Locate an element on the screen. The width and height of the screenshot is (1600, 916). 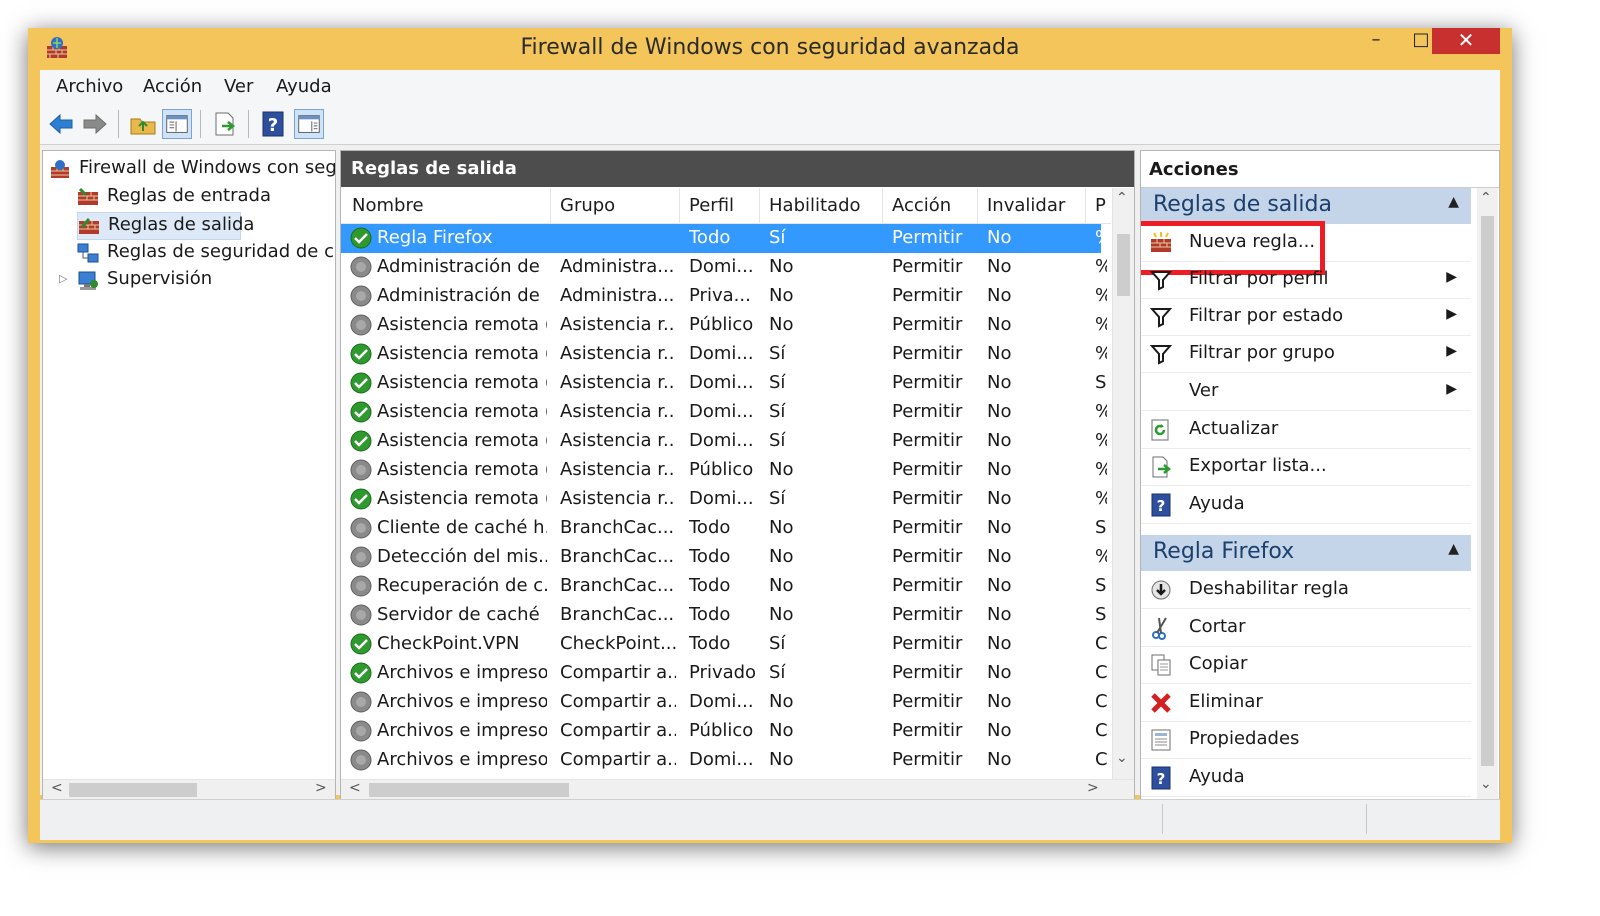
rules-horizontal-scrollbar: < > is located at coordinates (737, 789).